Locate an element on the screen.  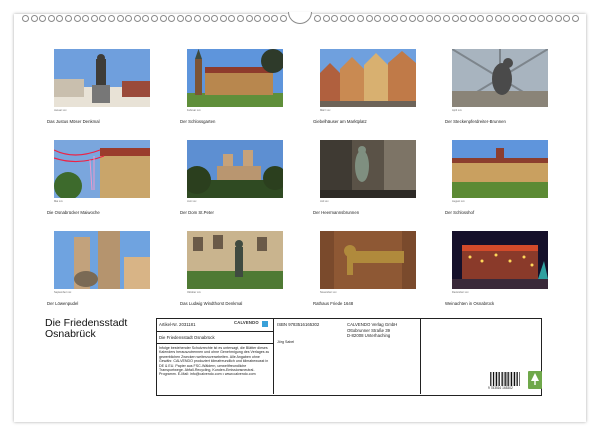
photo-weihnachten is located at coordinates (500, 260).